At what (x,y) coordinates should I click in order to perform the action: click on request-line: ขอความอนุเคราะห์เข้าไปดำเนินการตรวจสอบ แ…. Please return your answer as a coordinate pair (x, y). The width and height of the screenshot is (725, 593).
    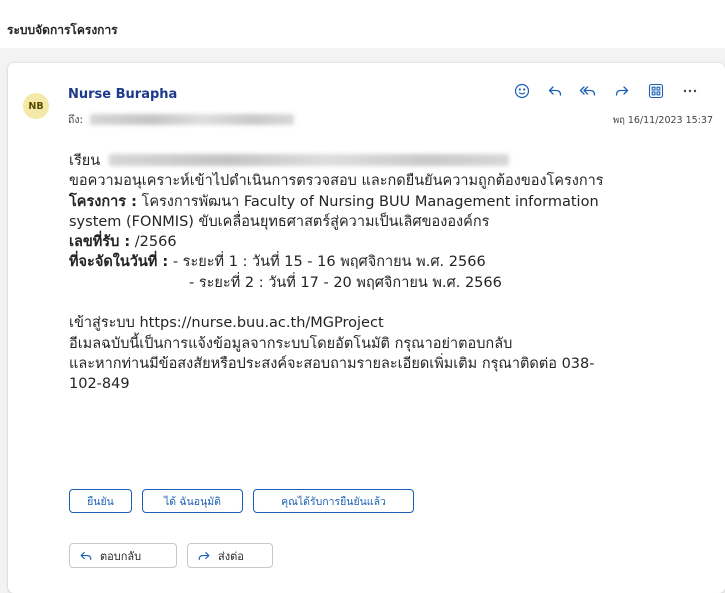
    Looking at the image, I should click on (336, 181).